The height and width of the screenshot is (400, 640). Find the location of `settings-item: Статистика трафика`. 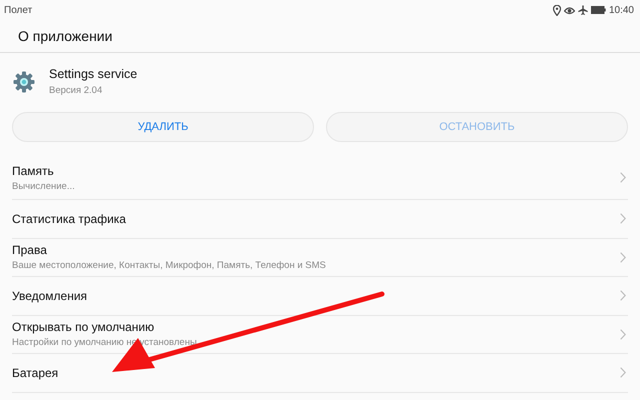

settings-item: Статистика трафика is located at coordinates (320, 219).